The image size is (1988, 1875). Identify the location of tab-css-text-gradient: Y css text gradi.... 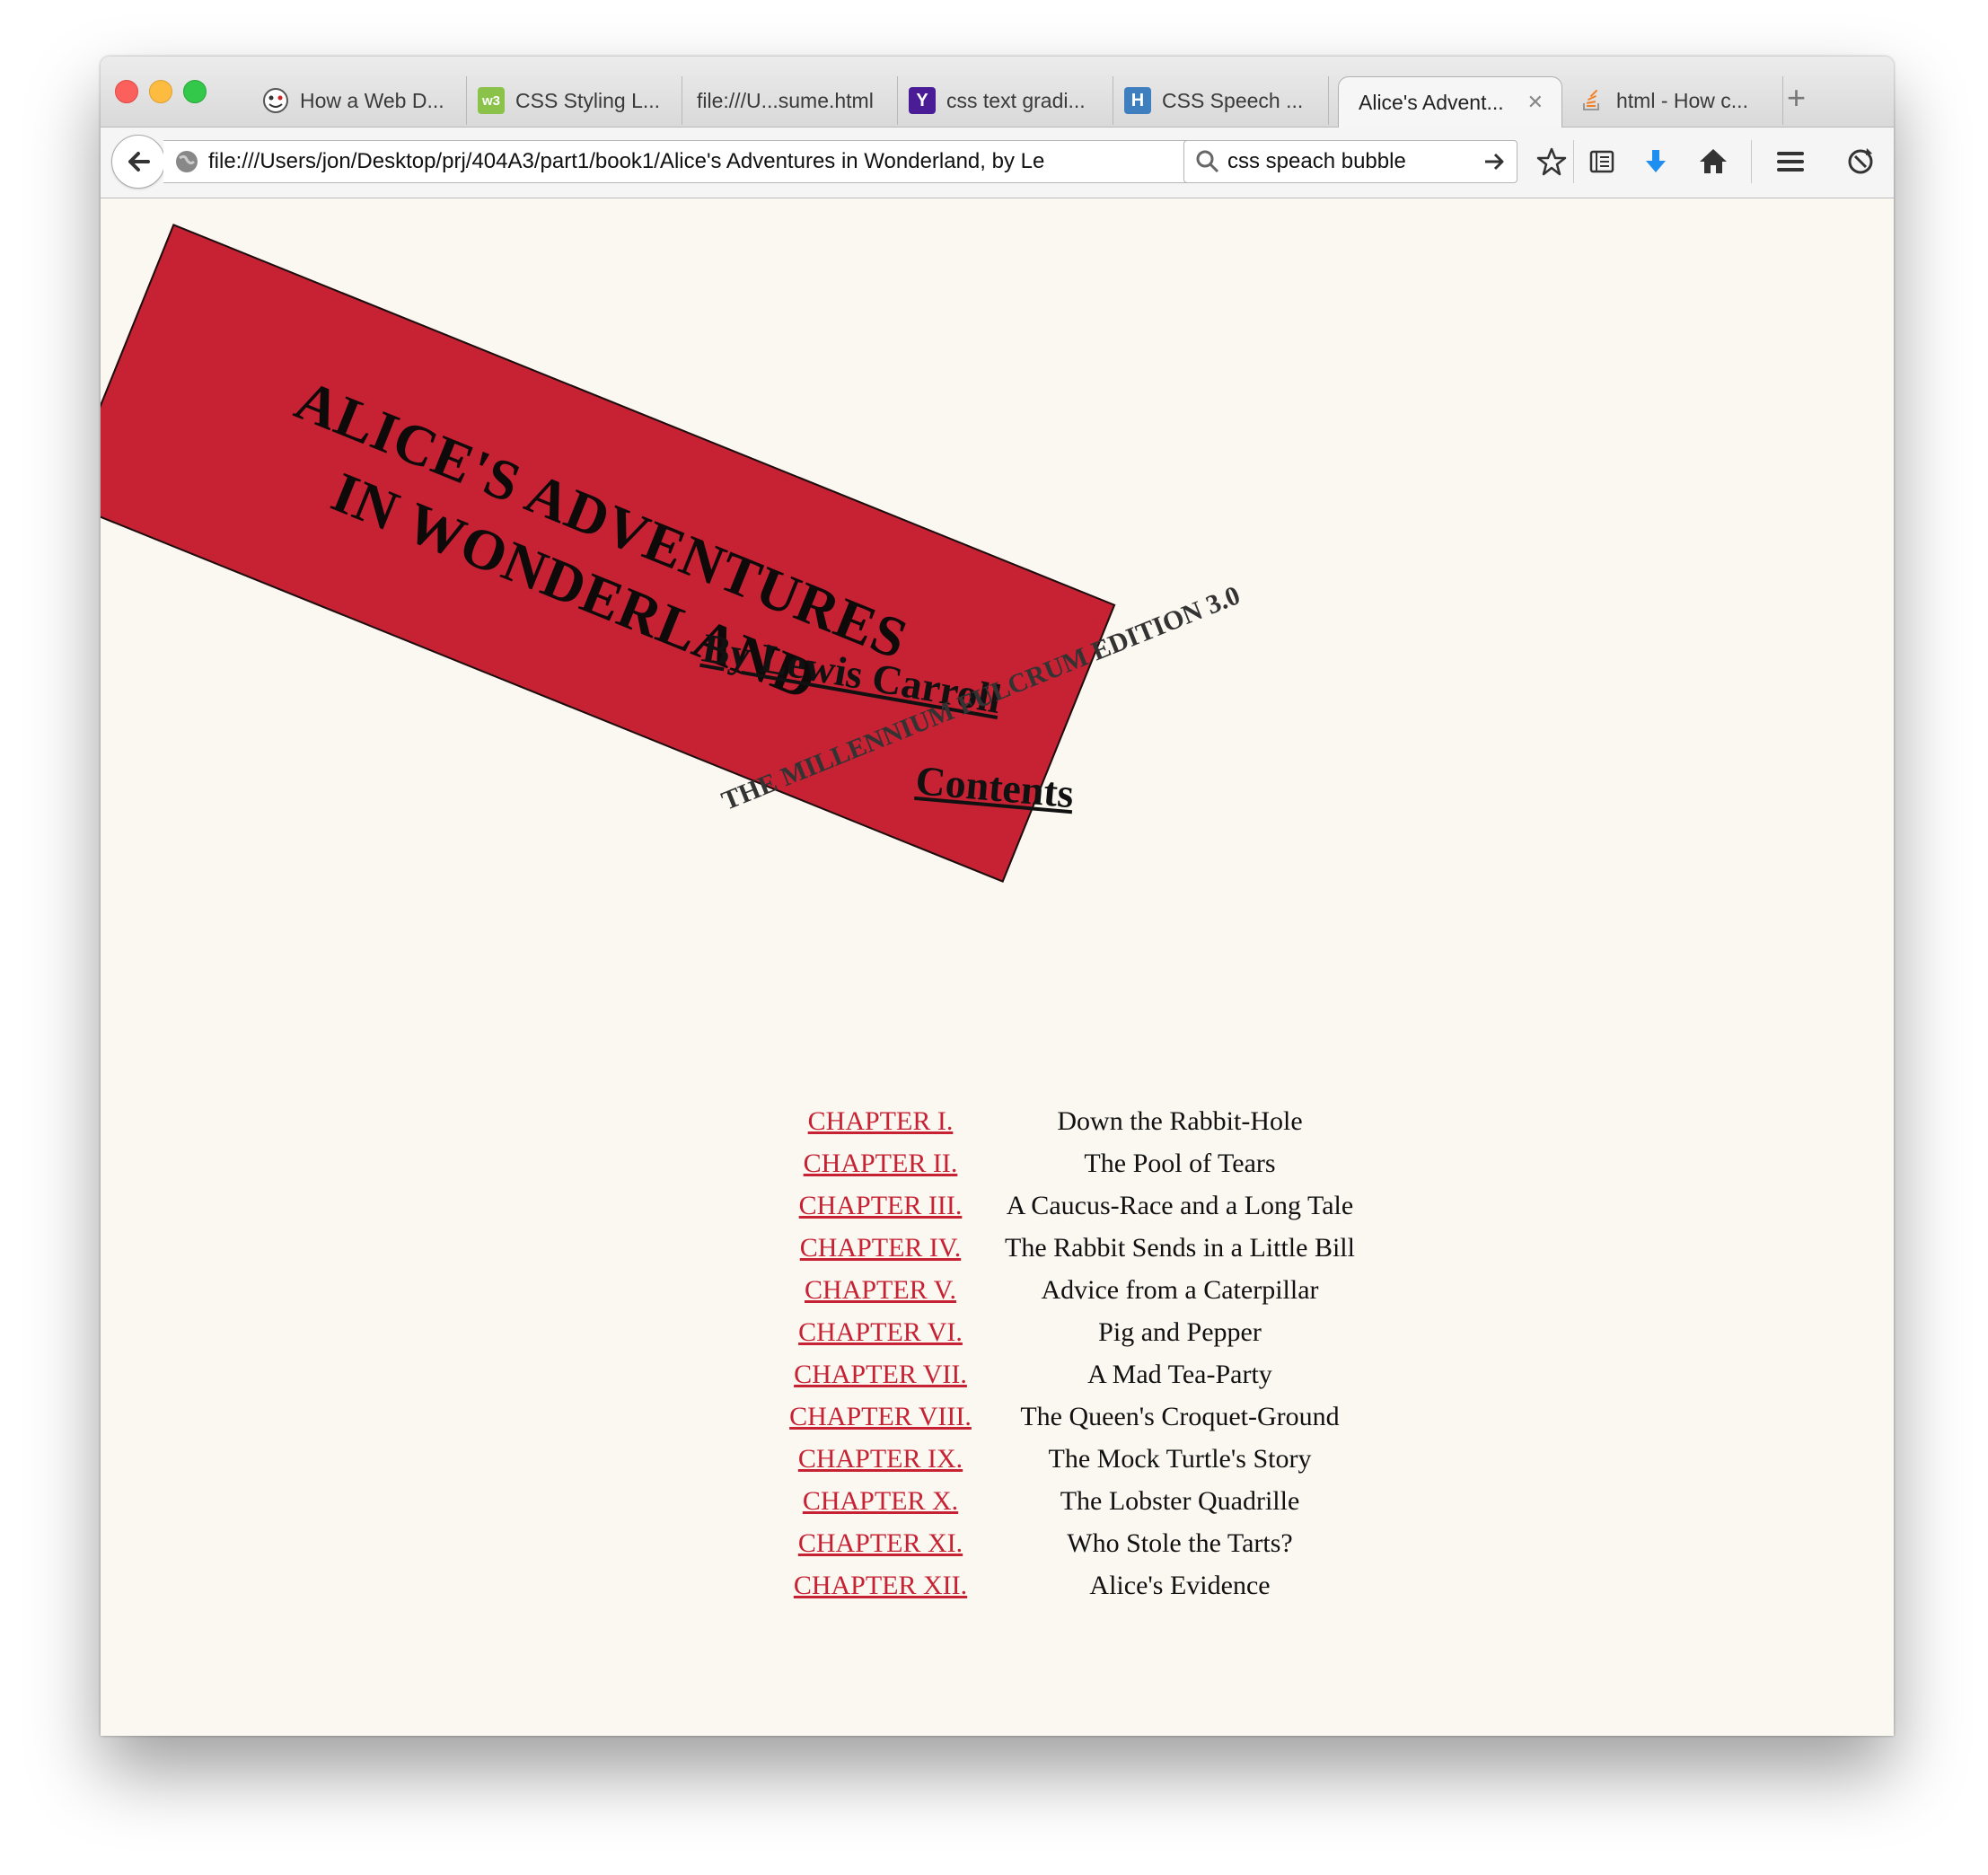
(1005, 100).